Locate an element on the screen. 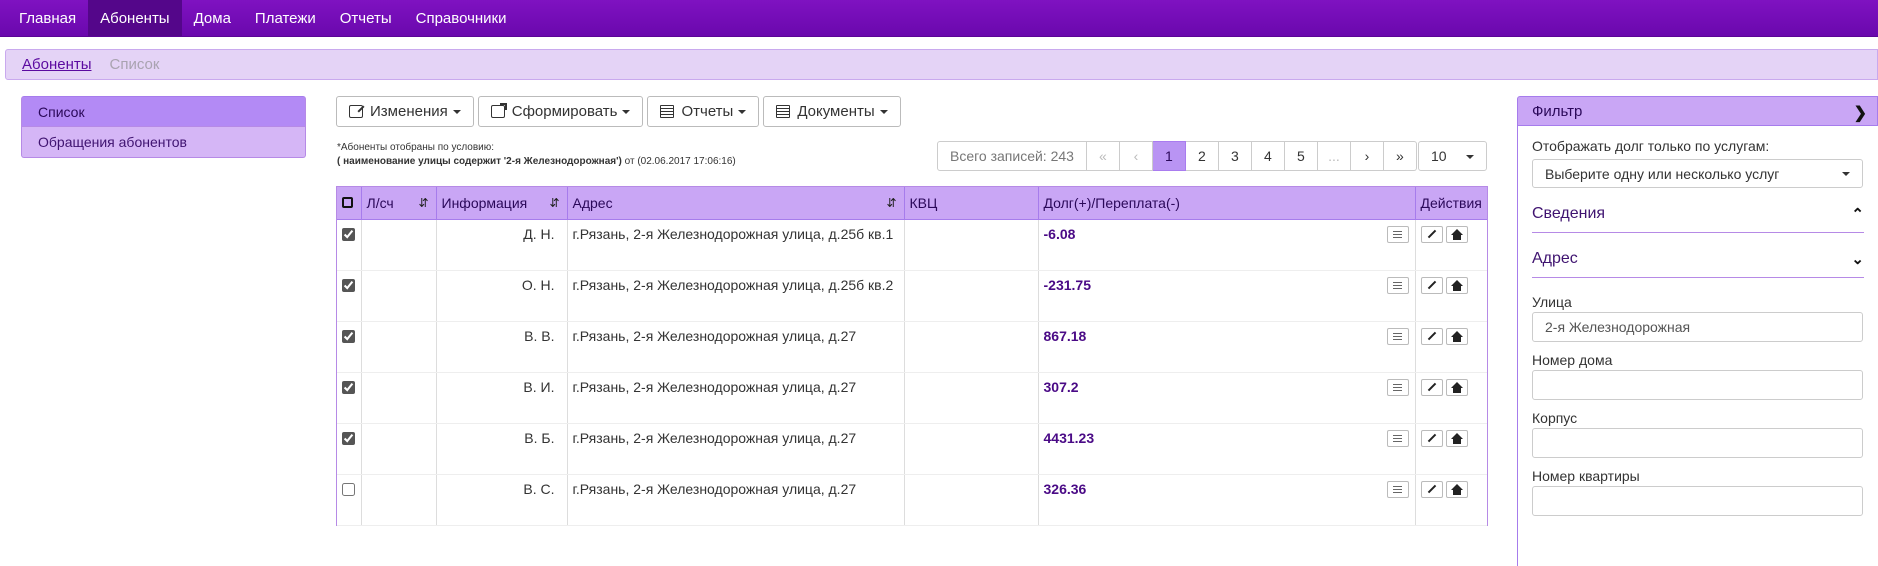 This screenshot has width=1878, height=566. page-5-button: 5 is located at coordinates (1301, 156).